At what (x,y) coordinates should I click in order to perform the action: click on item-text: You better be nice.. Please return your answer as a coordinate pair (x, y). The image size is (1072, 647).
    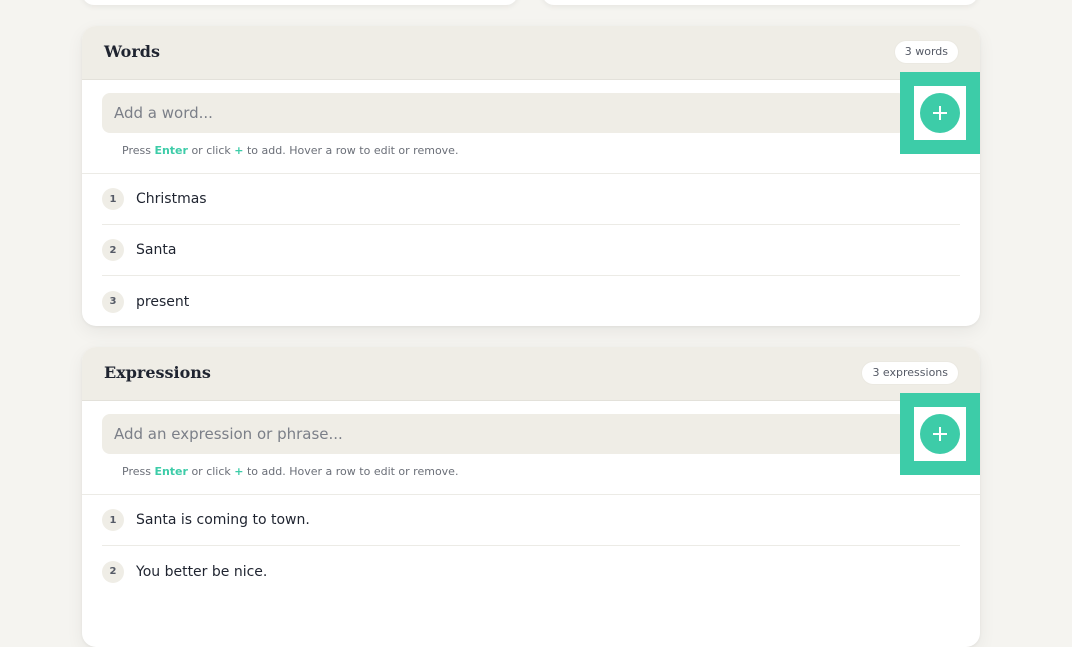
    Looking at the image, I should click on (202, 571).